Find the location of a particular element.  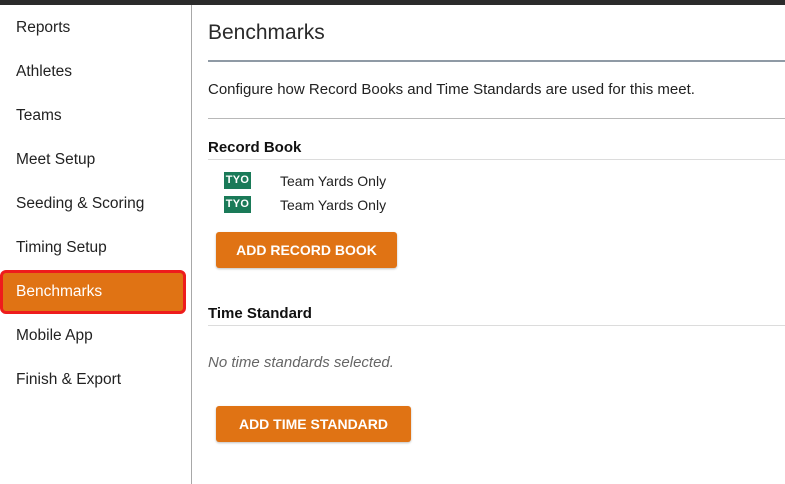

sidebar-item-seeding-scoring: Seeding & Scoring is located at coordinates (80, 204).